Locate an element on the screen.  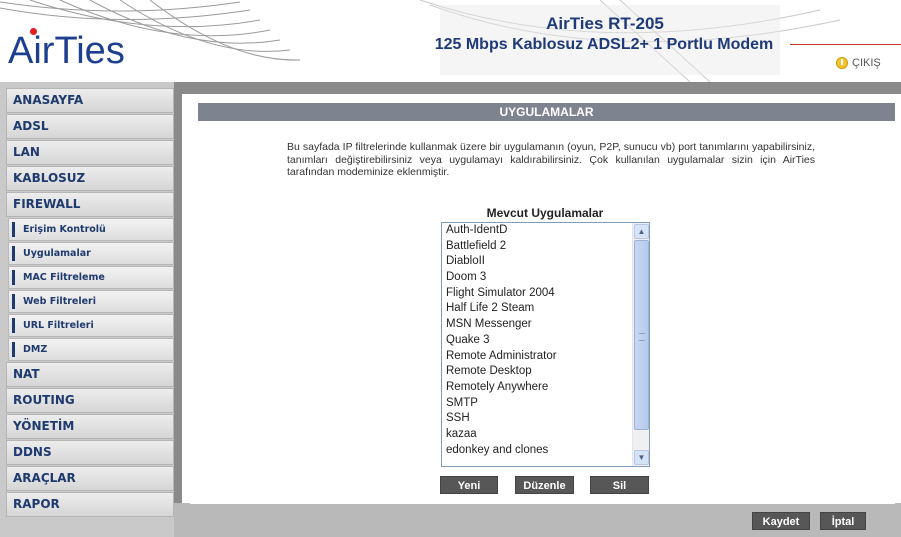
header-divider is located at coordinates (845, 44).